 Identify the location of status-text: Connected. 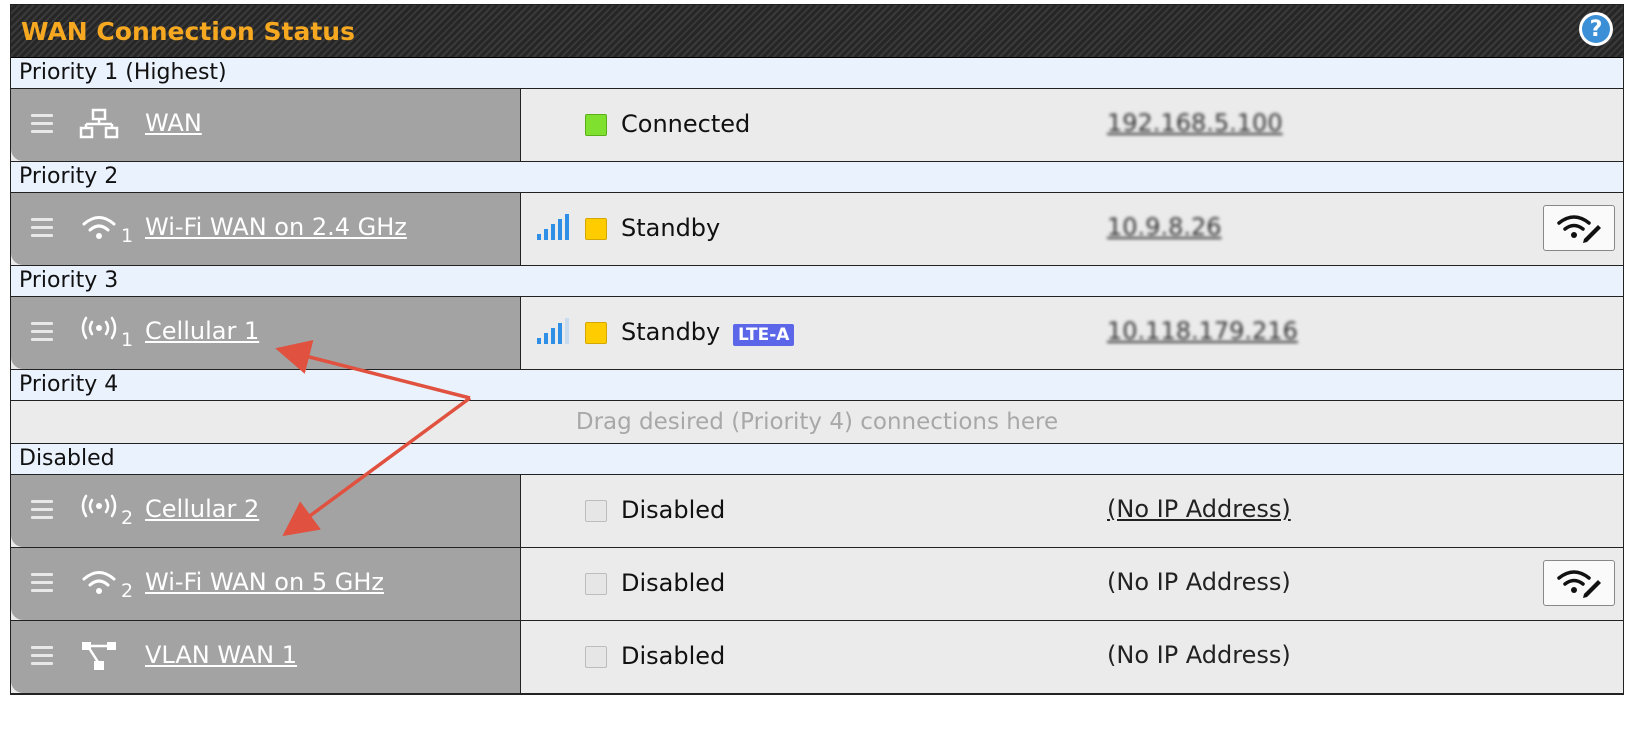
(686, 124).